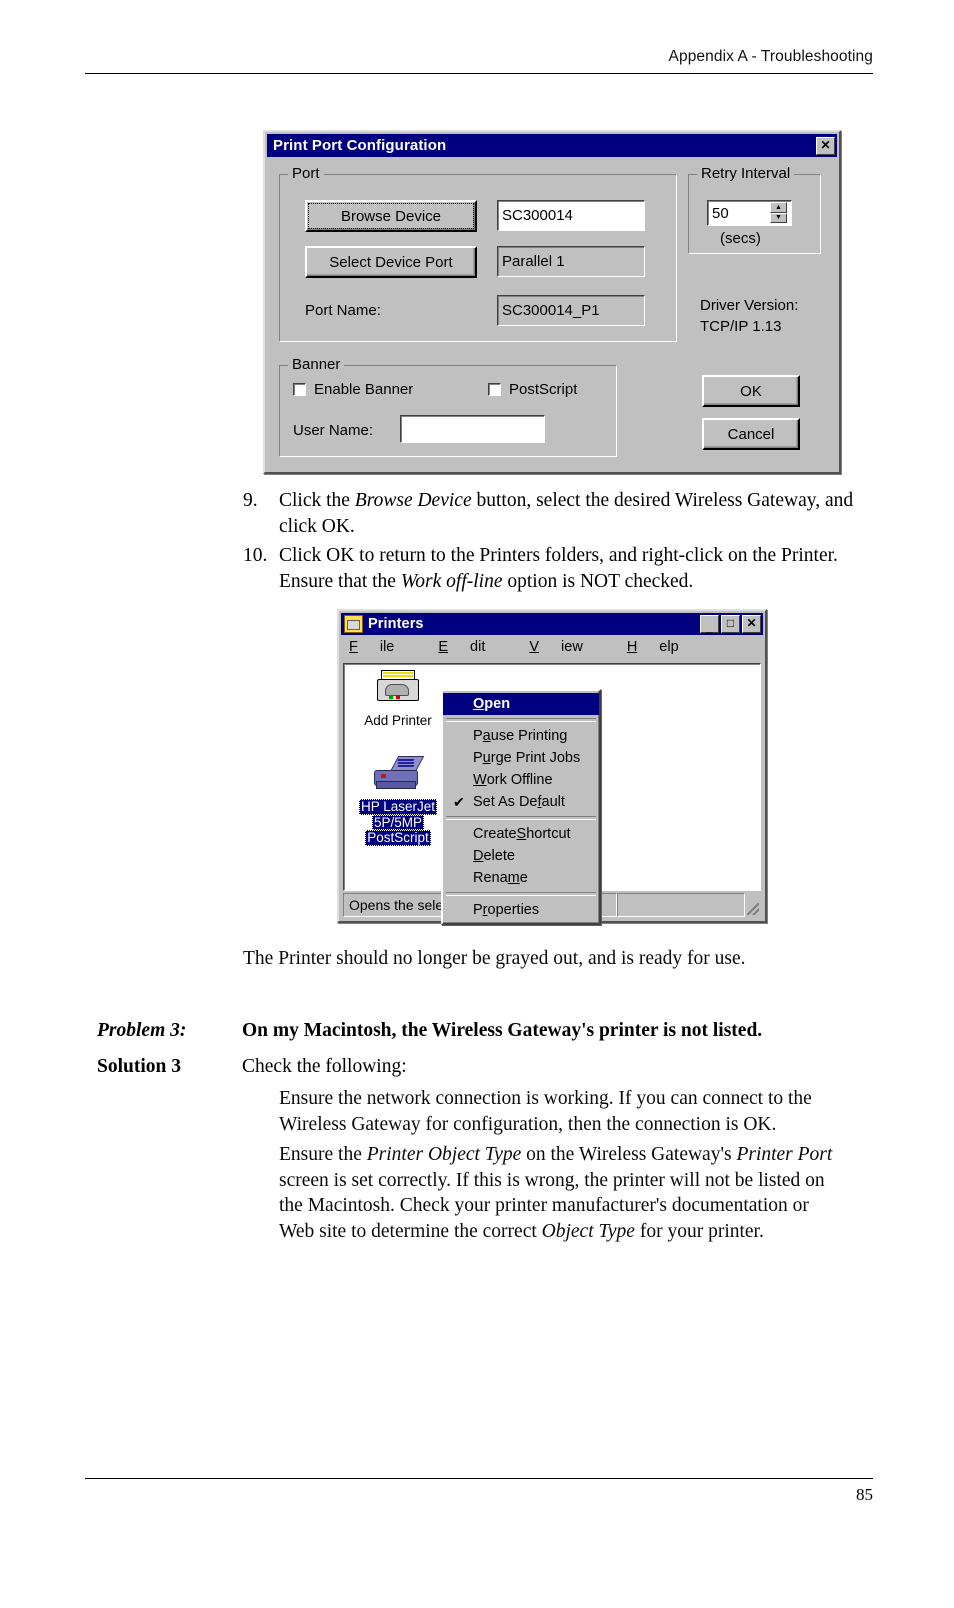 Image resolution: width=954 pixels, height=1608 pixels. What do you see at coordinates (598, 581) in the screenshot?
I see `step-10-line2-b: option is NOT checked.` at bounding box center [598, 581].